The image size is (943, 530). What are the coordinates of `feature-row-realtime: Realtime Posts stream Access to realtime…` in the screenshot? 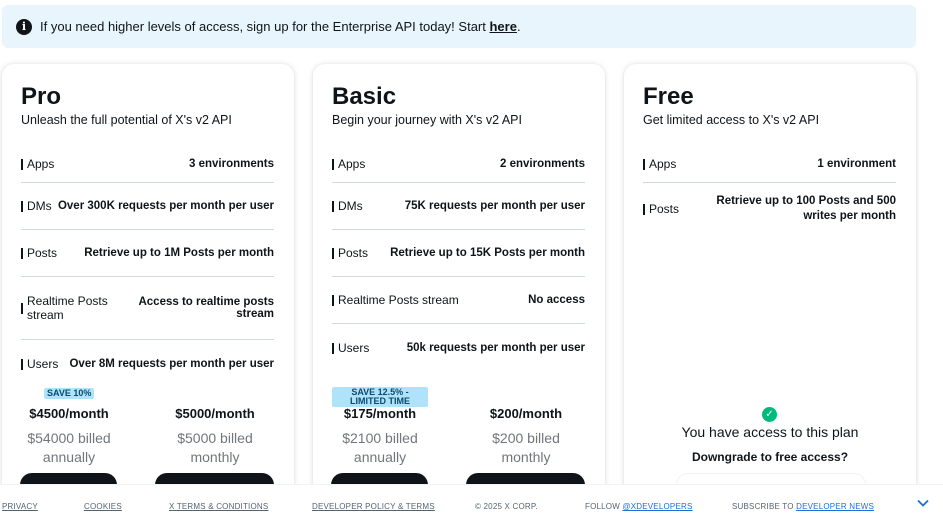 It's located at (147, 308).